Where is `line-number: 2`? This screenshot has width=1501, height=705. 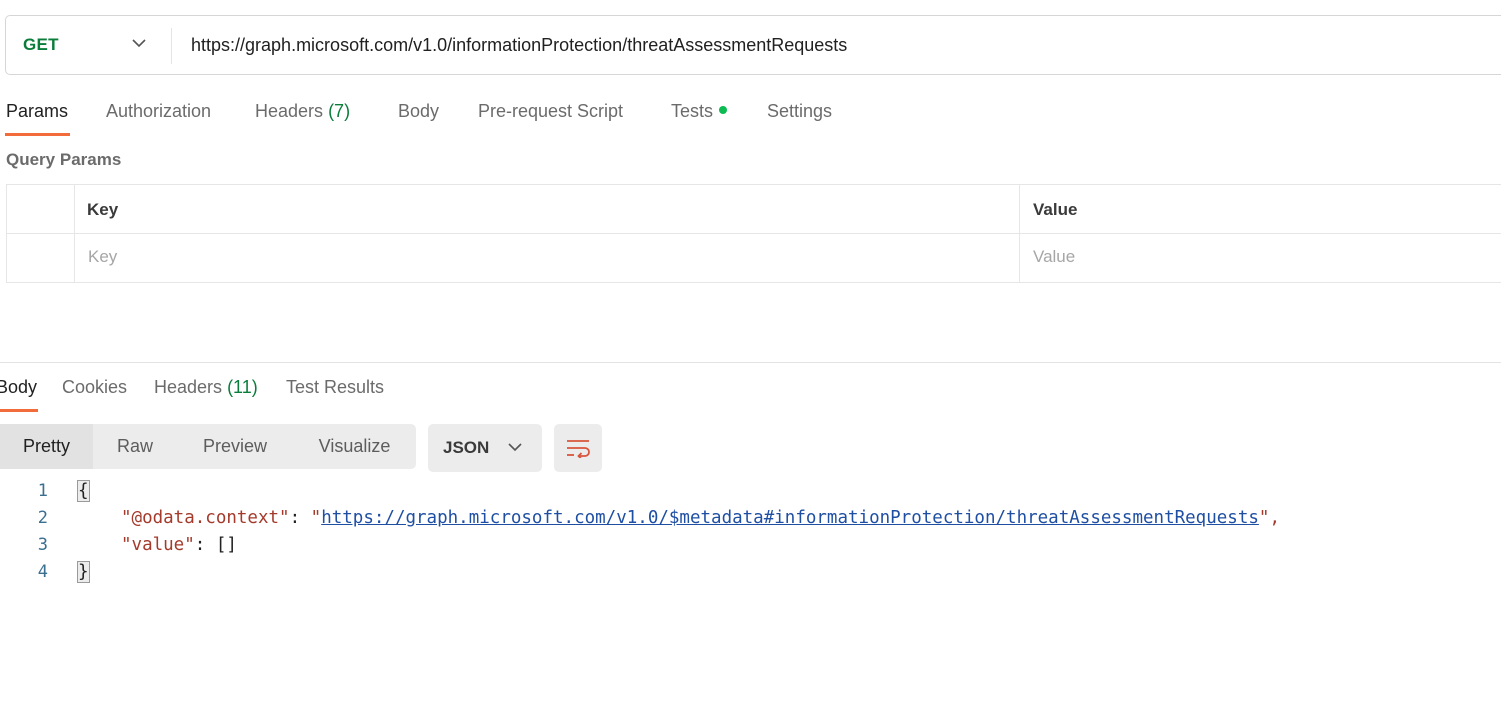 line-number: 2 is located at coordinates (42, 518).